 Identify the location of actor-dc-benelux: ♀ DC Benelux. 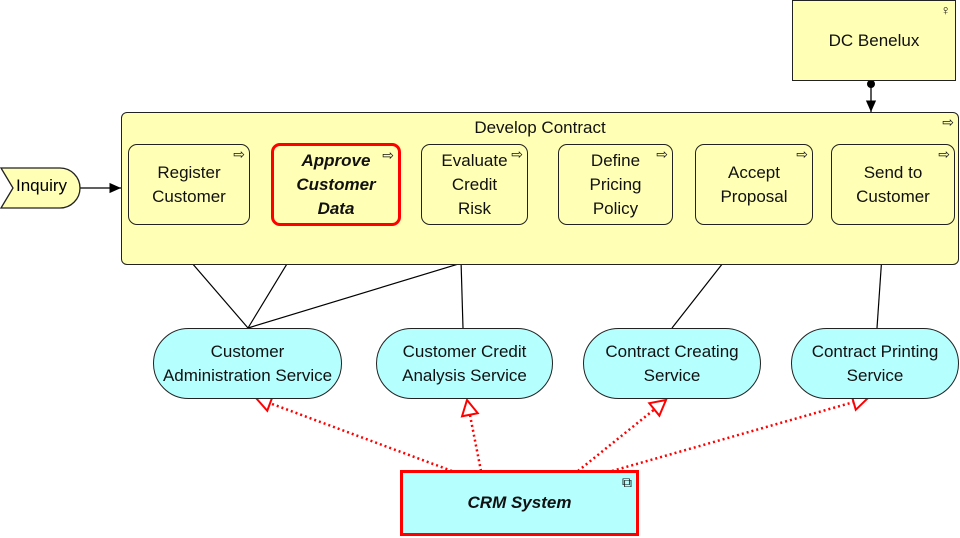
(874, 40).